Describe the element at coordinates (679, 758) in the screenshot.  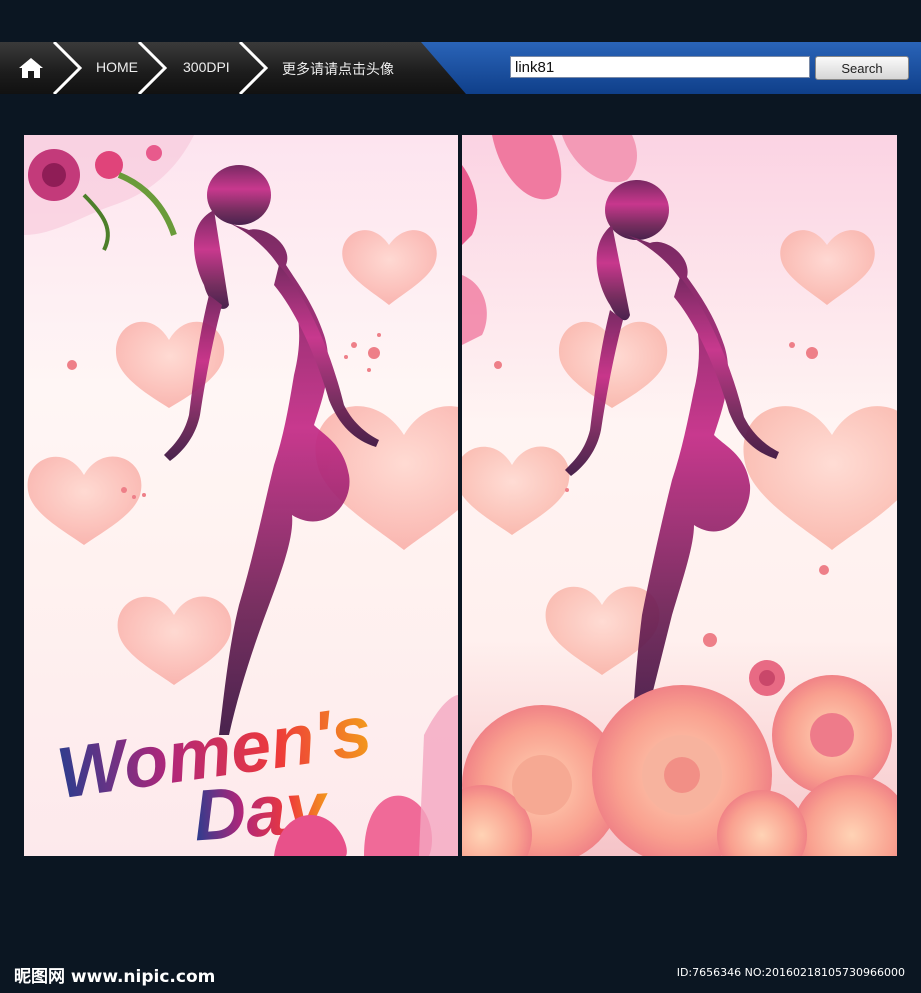
I see `rose-decoration` at that location.